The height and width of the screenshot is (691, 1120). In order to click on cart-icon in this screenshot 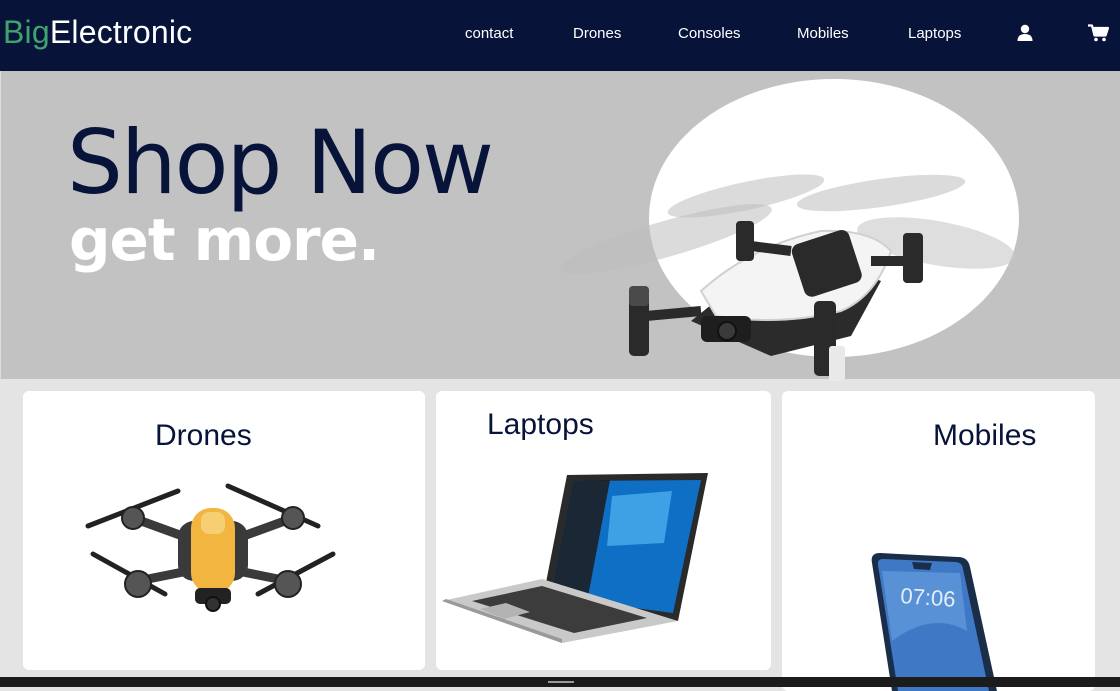, I will do `click(1099, 35)`.